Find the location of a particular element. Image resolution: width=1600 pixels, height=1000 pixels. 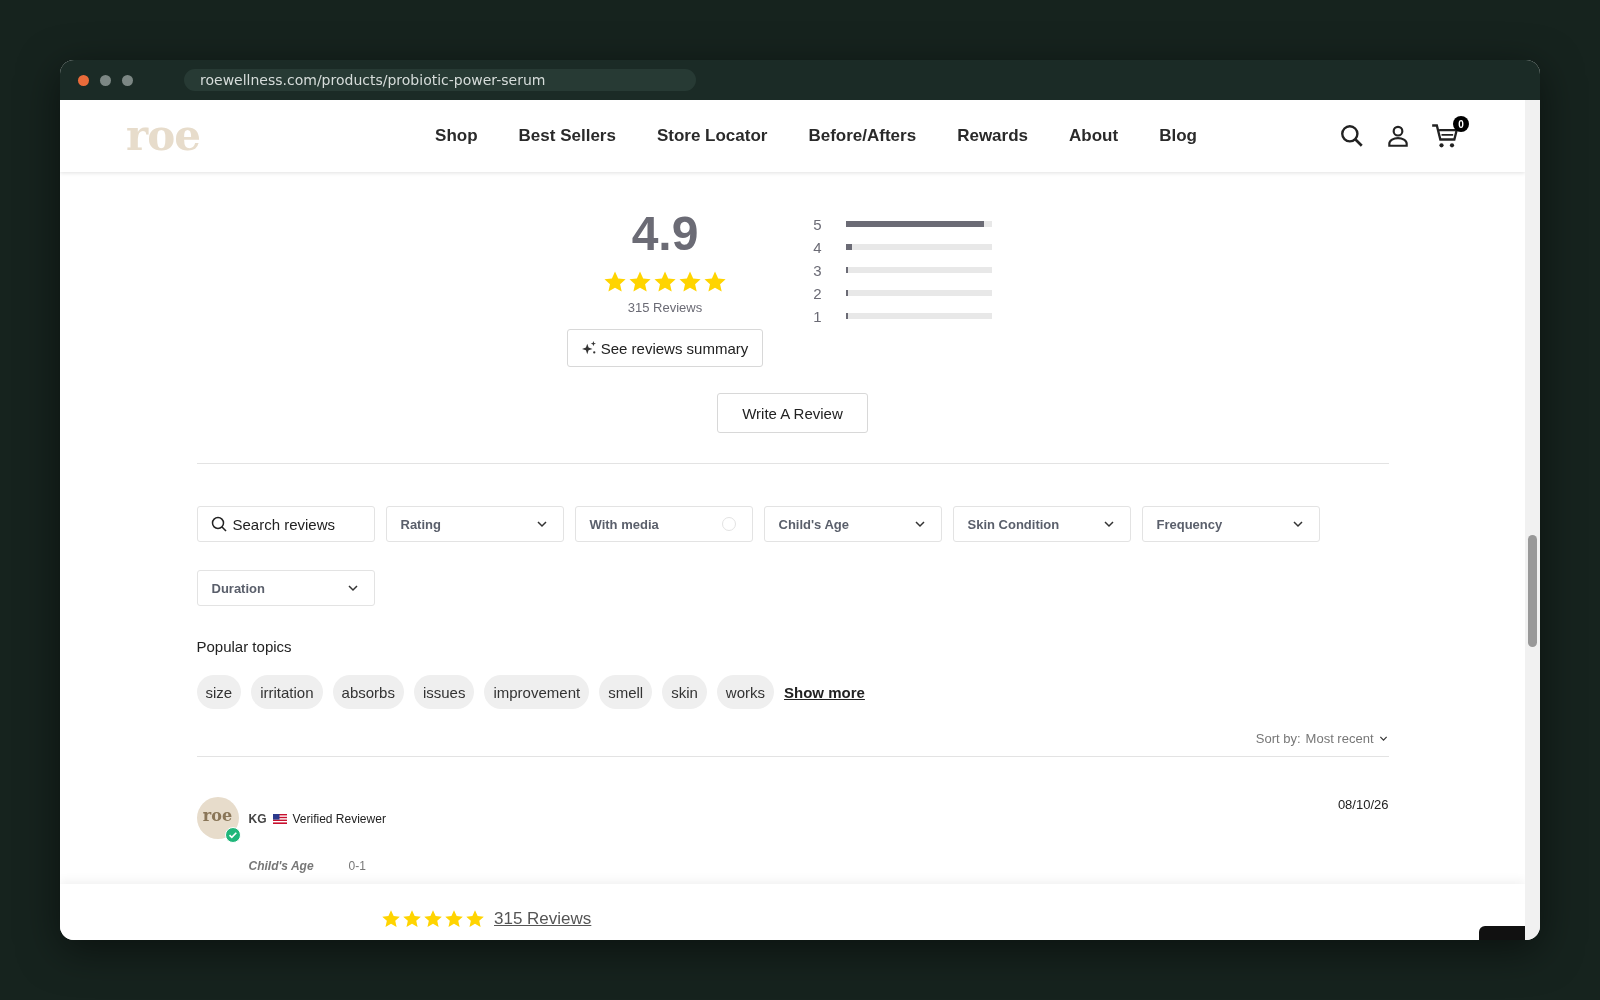

topic-chip: smell is located at coordinates (626, 692).